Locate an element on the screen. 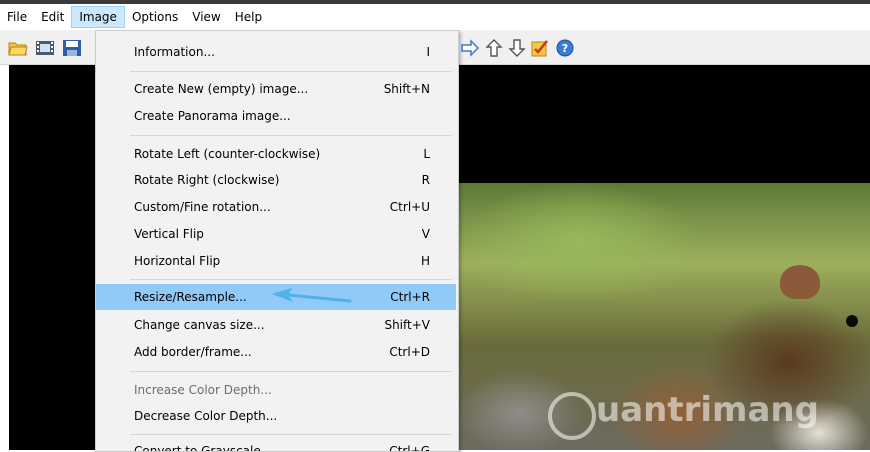 The width and height of the screenshot is (870, 452). save-icon is located at coordinates (72, 48).